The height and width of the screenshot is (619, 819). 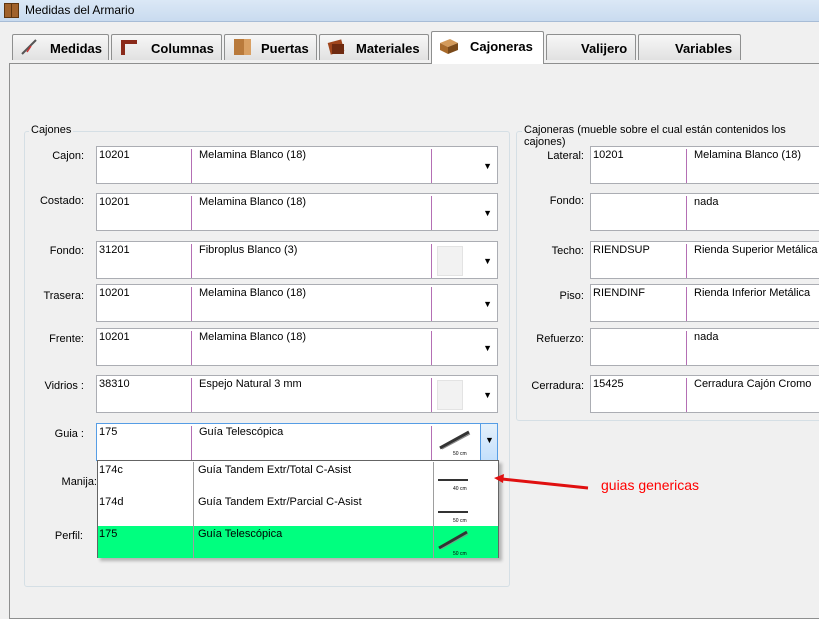 What do you see at coordinates (248, 250) in the screenshot?
I see `combo-desc: Fibroplus Blanco (3)` at bounding box center [248, 250].